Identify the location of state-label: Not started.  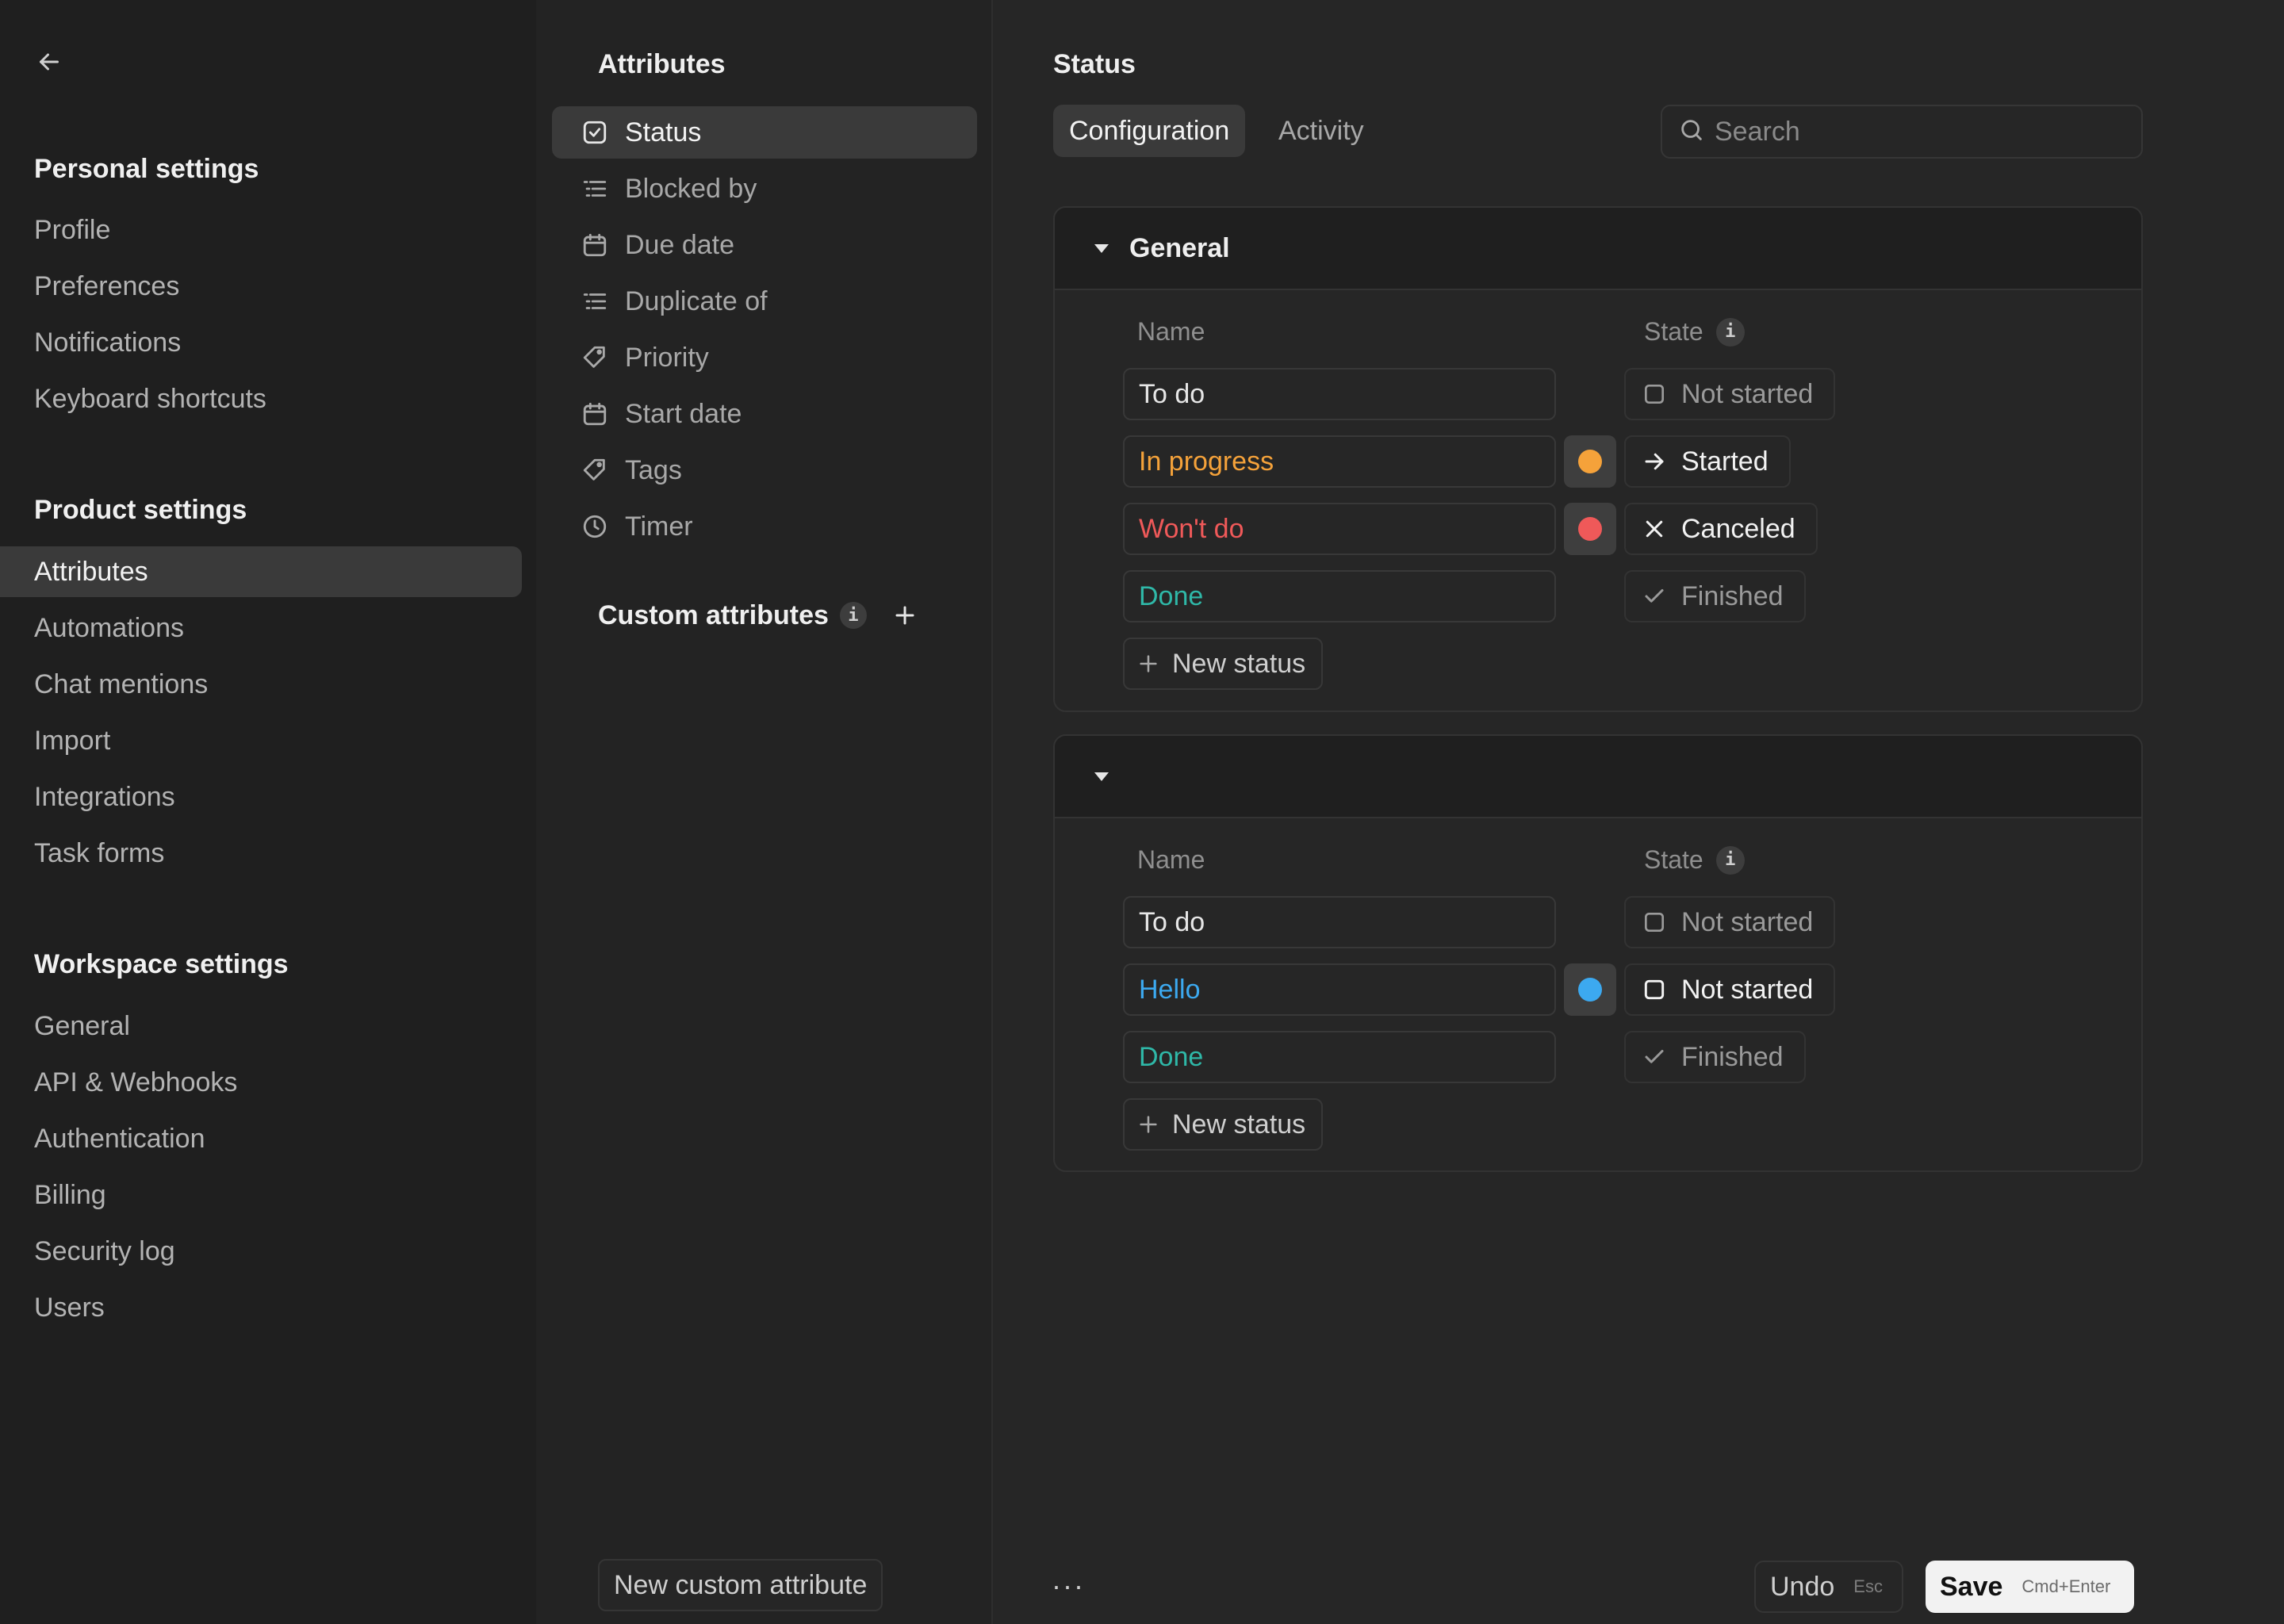
(1747, 393).